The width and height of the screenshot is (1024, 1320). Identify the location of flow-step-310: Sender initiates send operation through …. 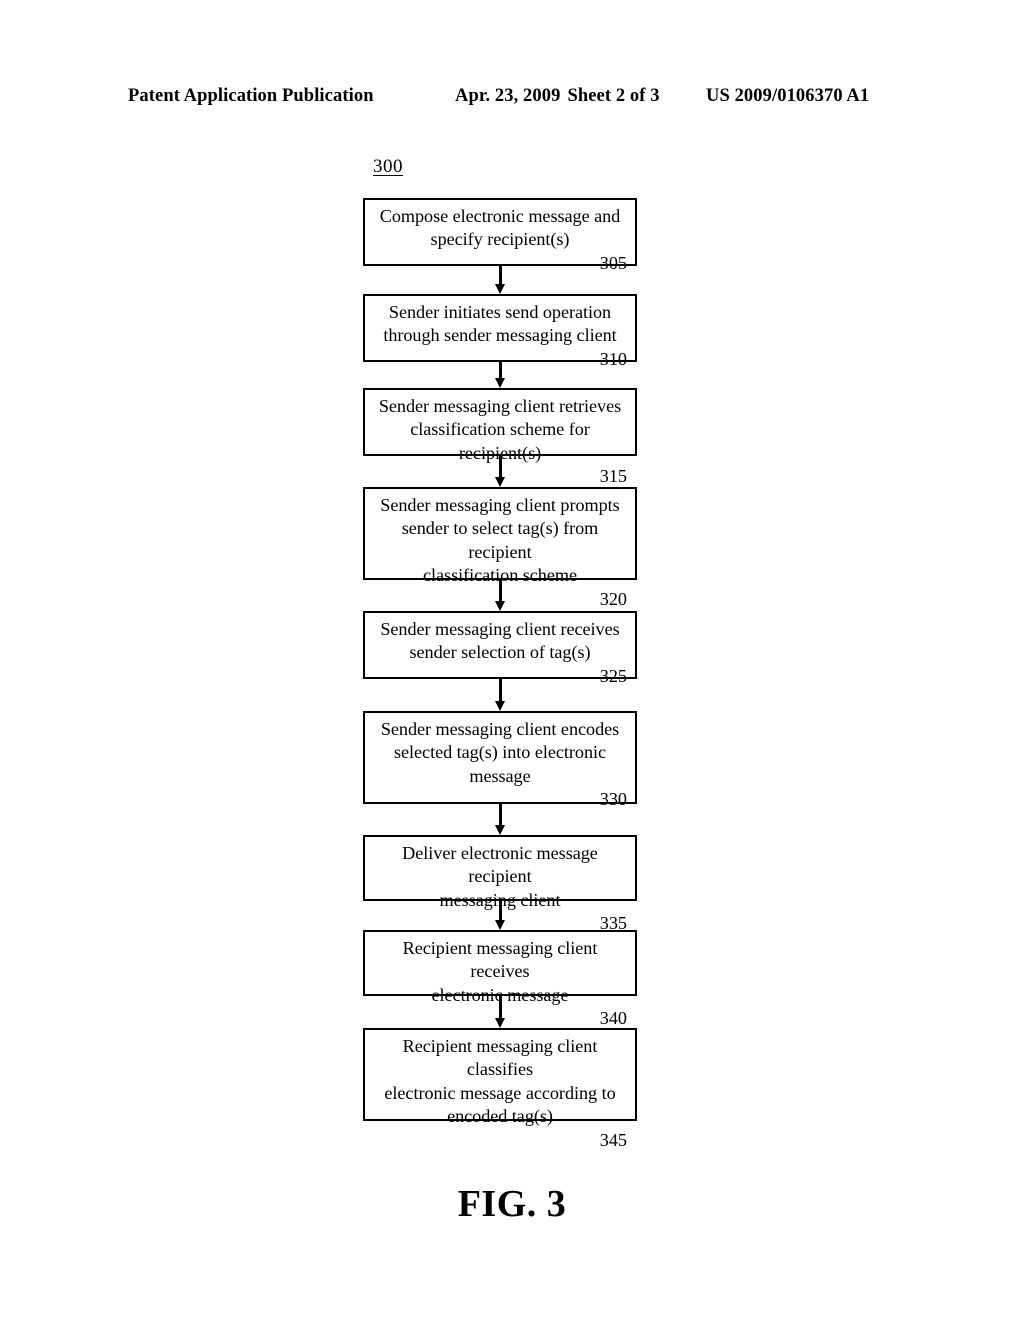
(500, 331).